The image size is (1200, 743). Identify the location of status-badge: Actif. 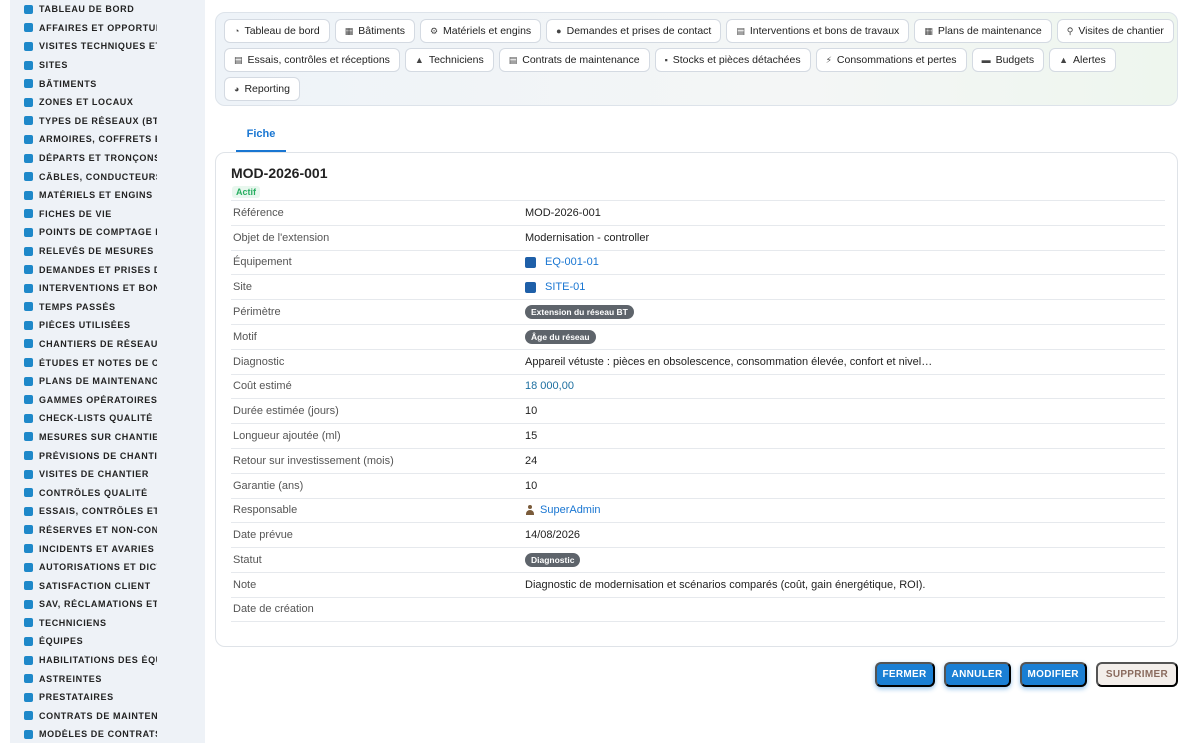
(246, 192).